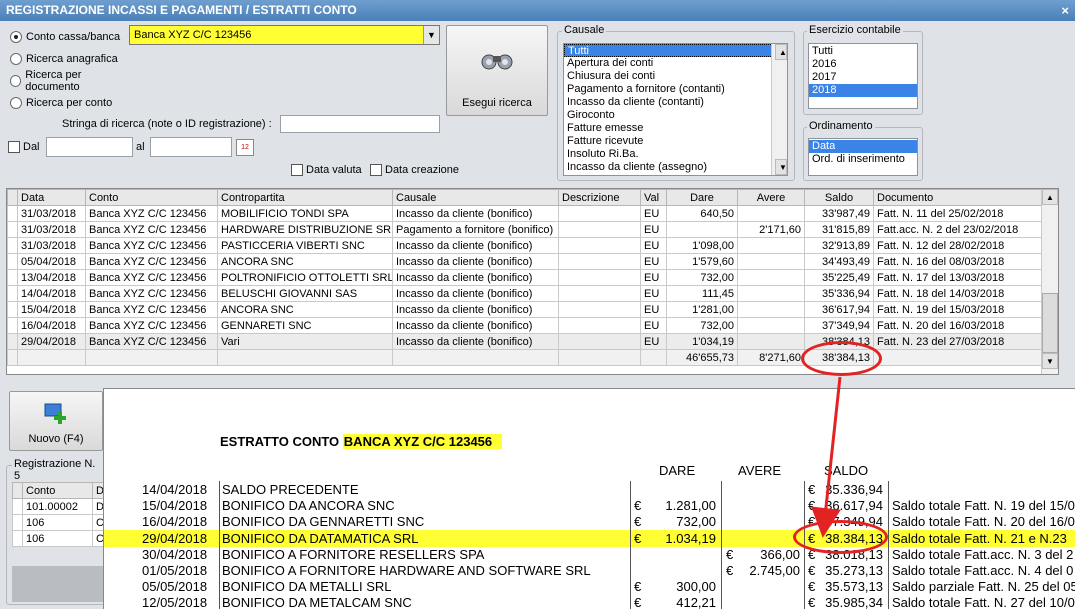 The image size is (1075, 609). Describe the element at coordinates (826, 457) in the screenshot. I see `annotation-arrow` at that location.